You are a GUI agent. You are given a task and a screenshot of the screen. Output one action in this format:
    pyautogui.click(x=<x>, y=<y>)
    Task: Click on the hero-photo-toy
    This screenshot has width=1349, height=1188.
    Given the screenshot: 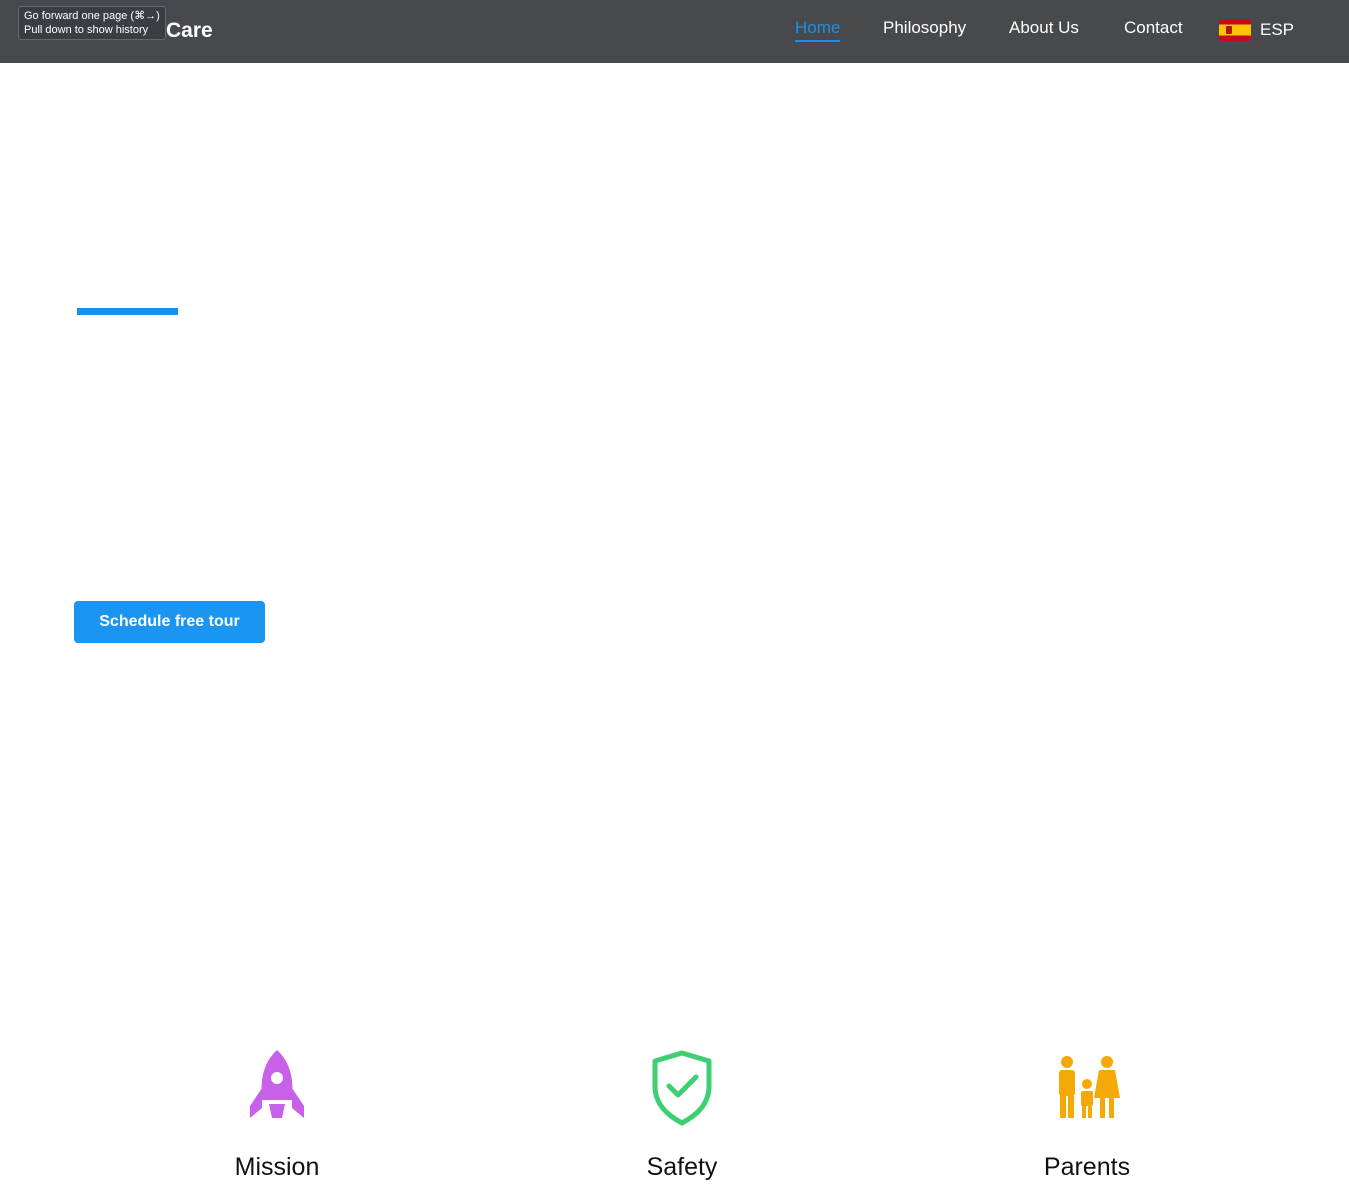 What is the action you would take?
    pyautogui.click(x=830, y=730)
    